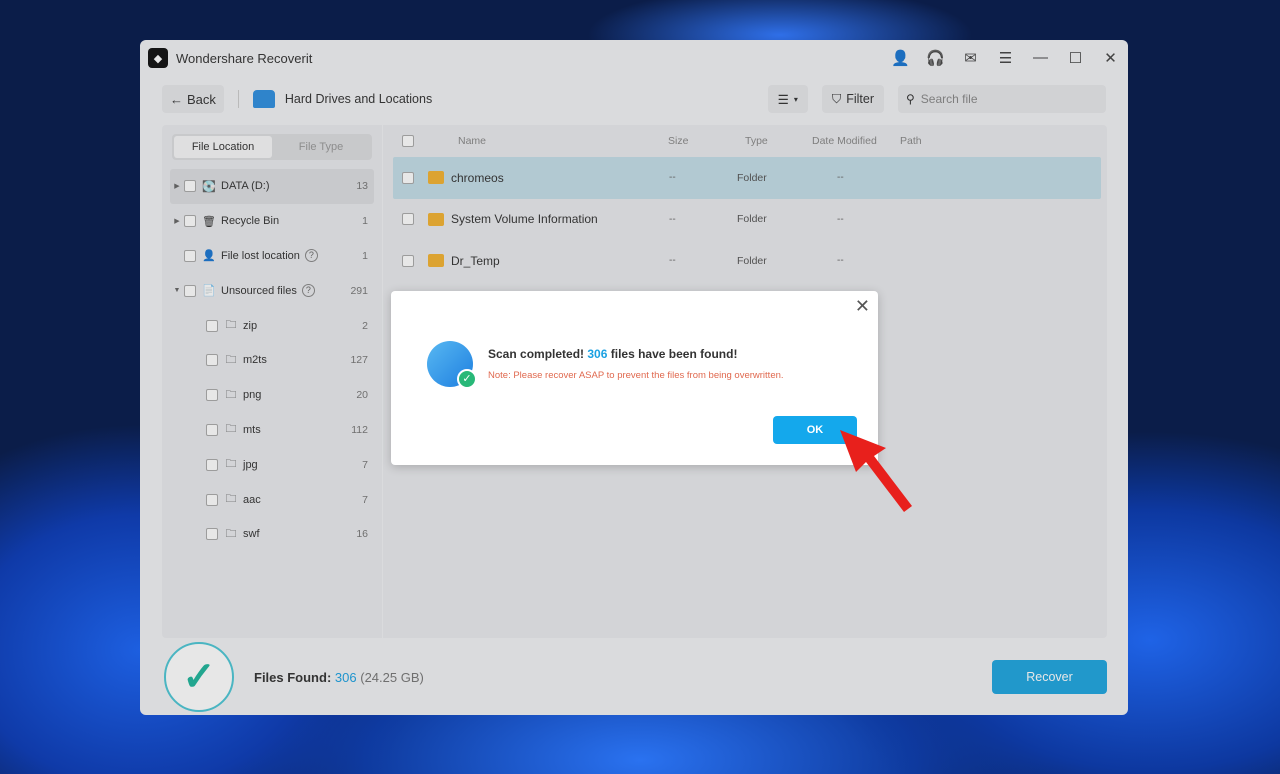 The image size is (1280, 774). What do you see at coordinates (467, 379) in the screenshot?
I see `check-badge-icon: ✓` at bounding box center [467, 379].